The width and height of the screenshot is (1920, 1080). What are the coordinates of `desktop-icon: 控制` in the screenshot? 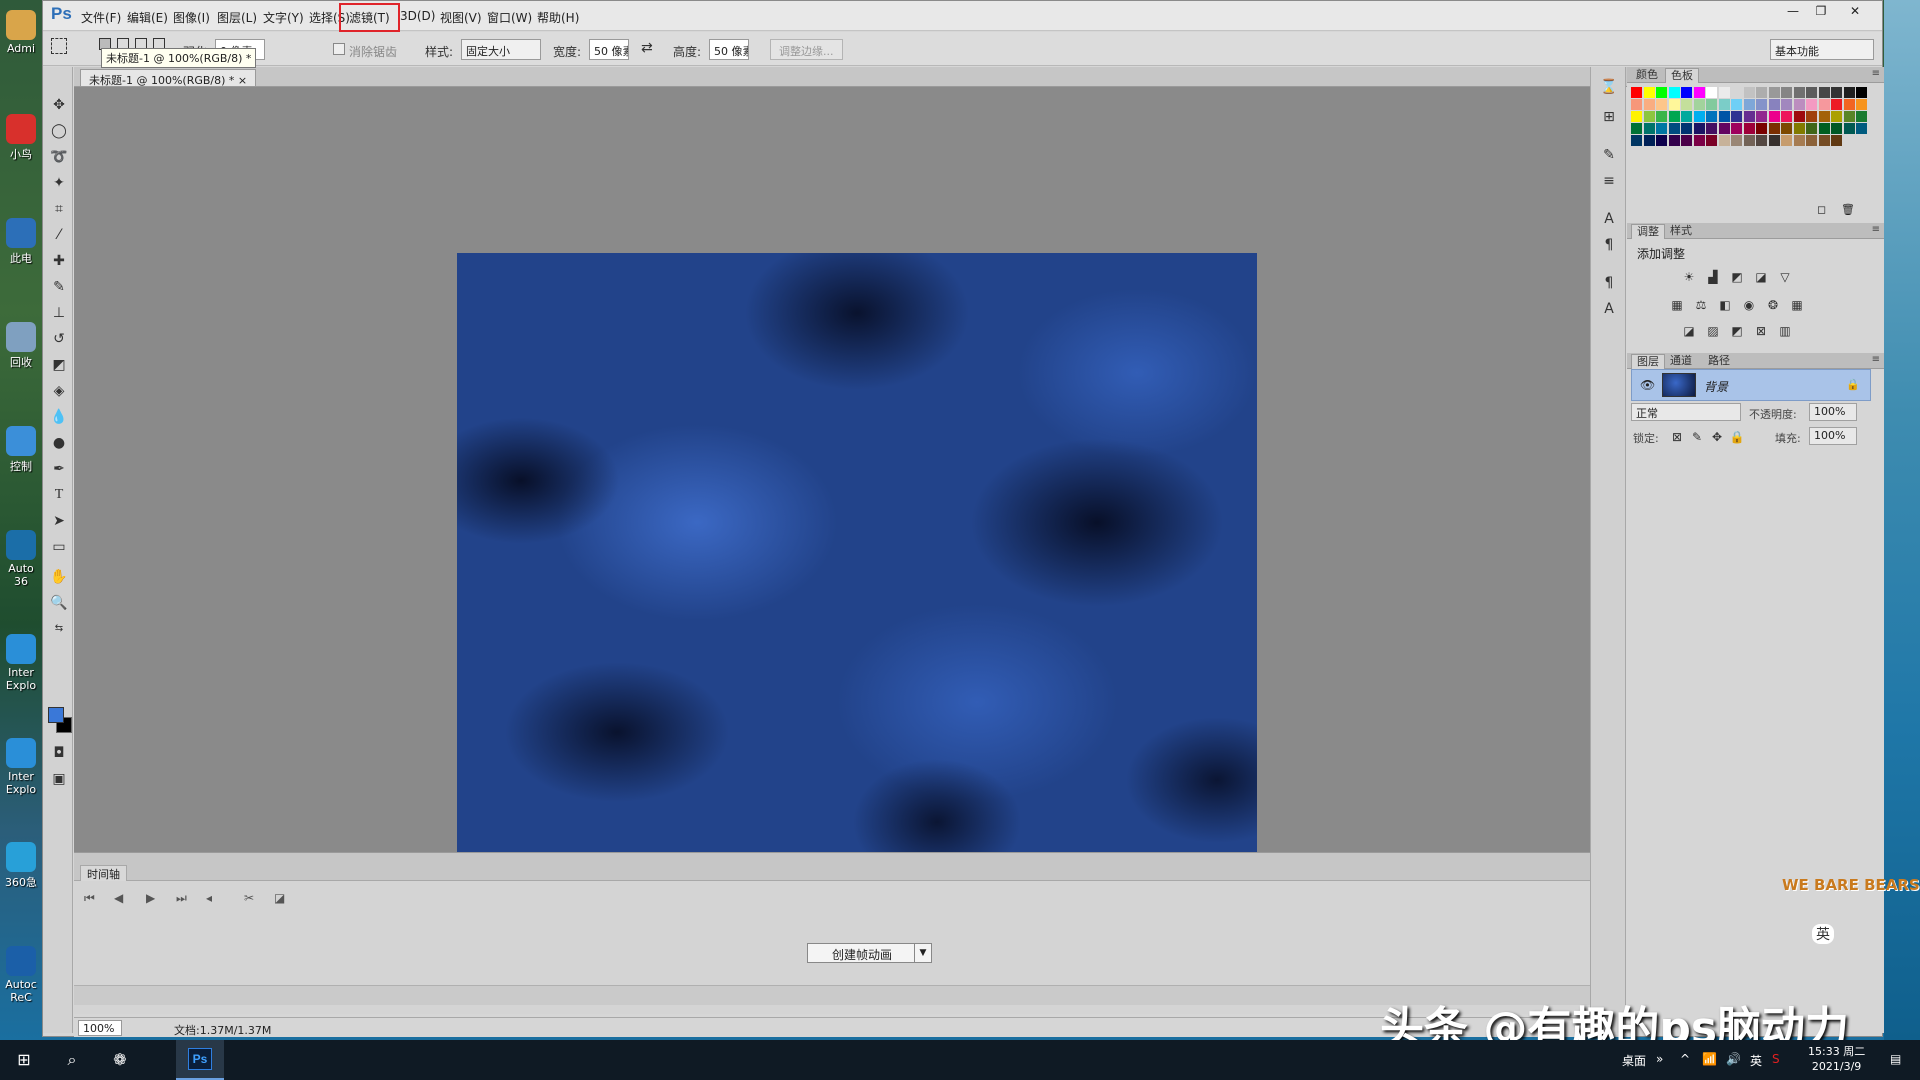 It's located at (21, 450).